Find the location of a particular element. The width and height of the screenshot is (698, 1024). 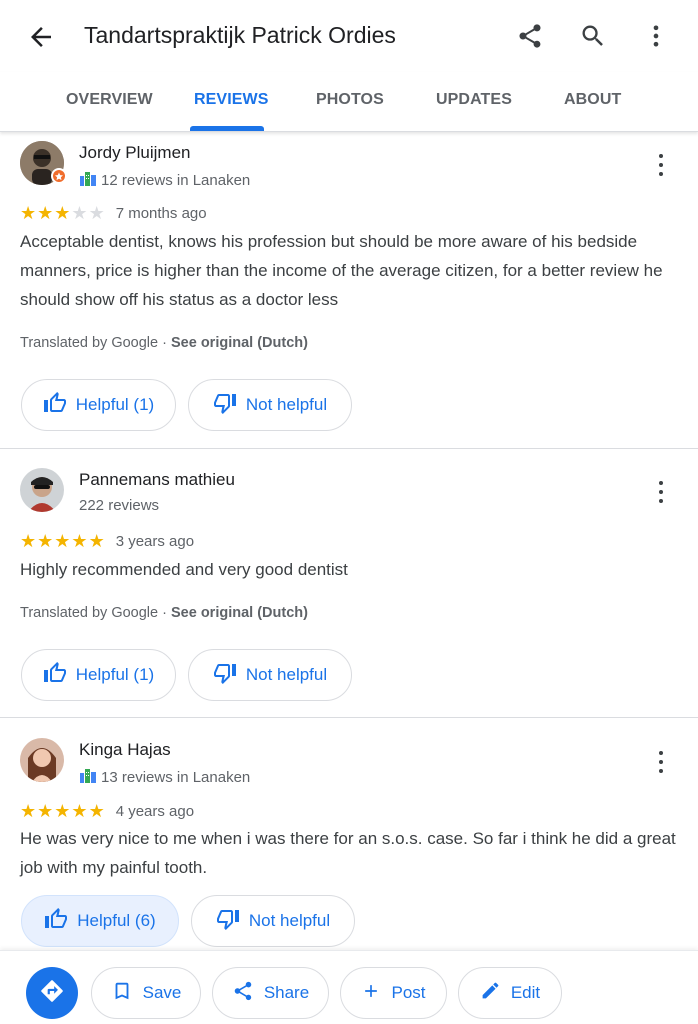

active-tab-indicator is located at coordinates (227, 128).